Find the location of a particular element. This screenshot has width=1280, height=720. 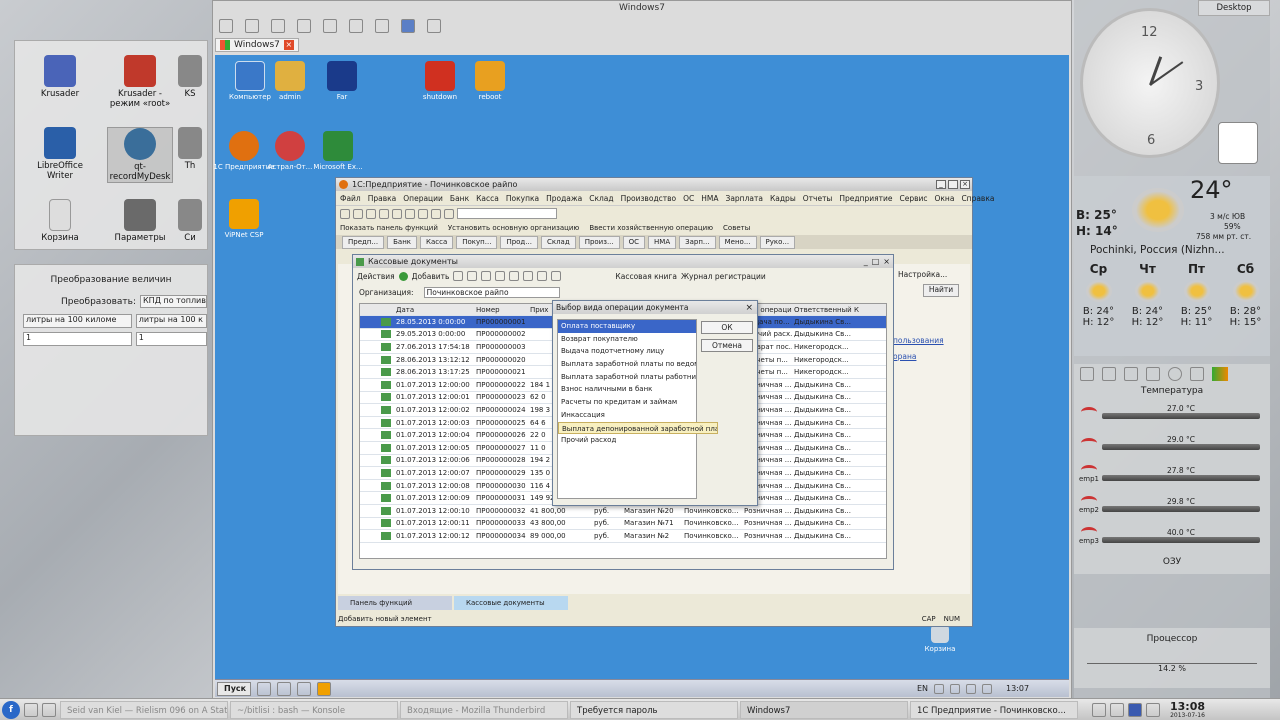

menu-item: Продажа is located at coordinates (564, 198).